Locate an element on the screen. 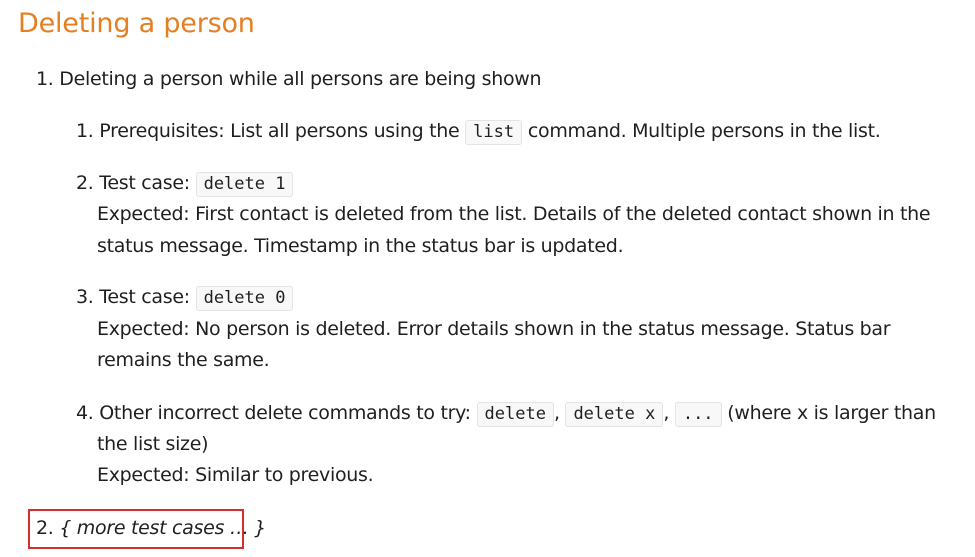 The image size is (975, 557). list-number: 3. is located at coordinates (85, 297).